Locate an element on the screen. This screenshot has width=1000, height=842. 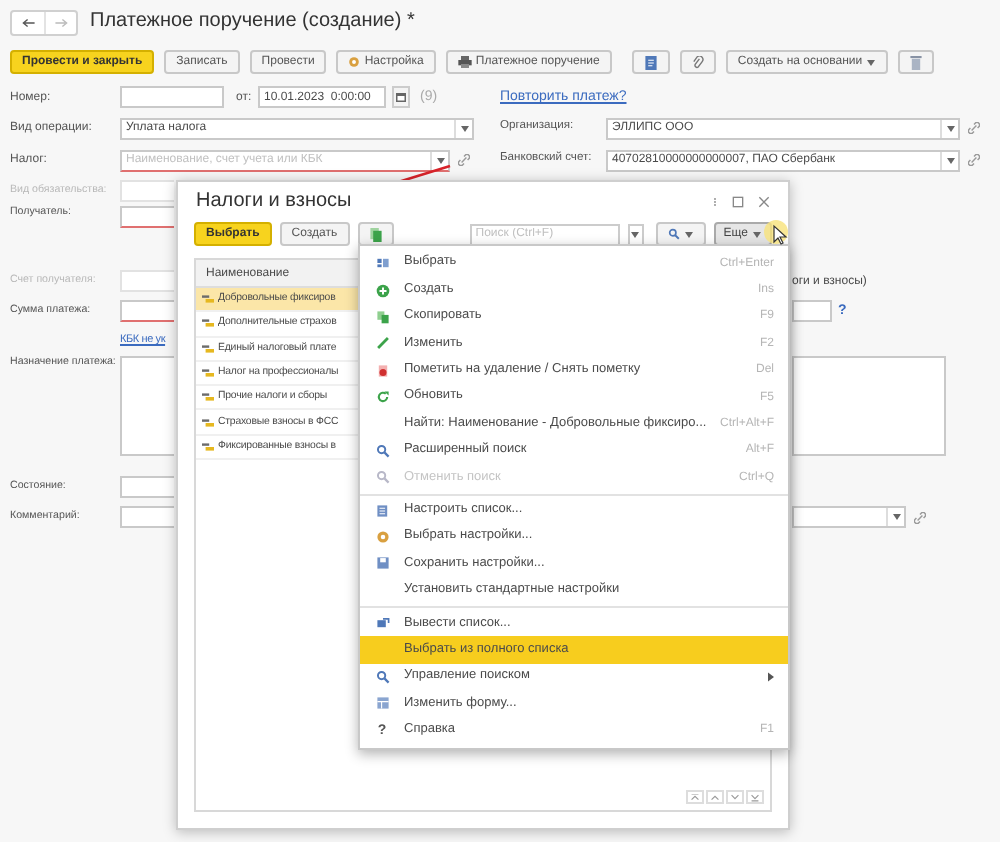
arrow-left-icon is located at coordinates (28, 22).